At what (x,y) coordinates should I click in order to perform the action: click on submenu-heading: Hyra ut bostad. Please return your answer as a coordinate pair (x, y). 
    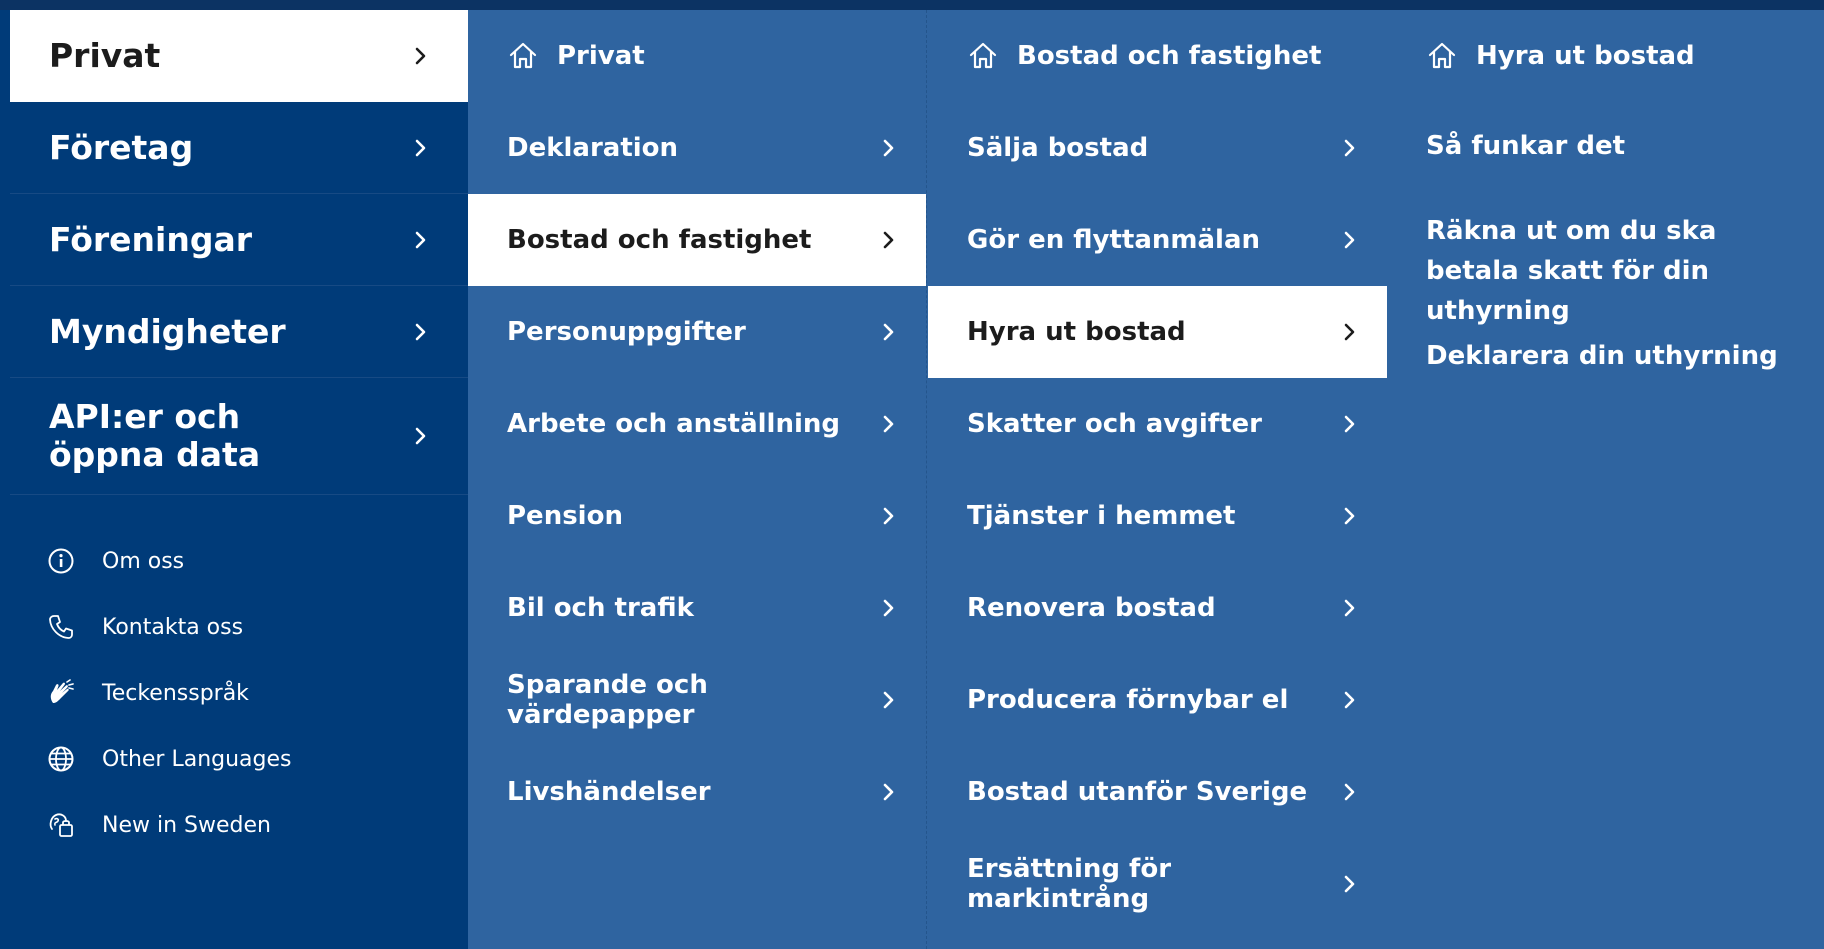
    Looking at the image, I should click on (1585, 56).